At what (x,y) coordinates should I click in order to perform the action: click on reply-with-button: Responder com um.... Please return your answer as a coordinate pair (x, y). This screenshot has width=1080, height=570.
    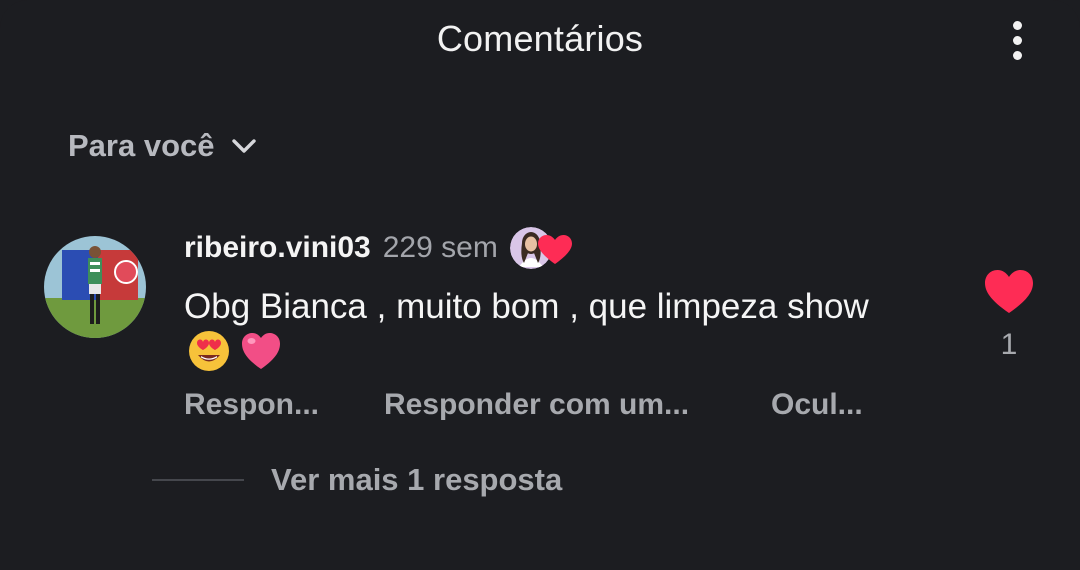
    Looking at the image, I should click on (577, 405).